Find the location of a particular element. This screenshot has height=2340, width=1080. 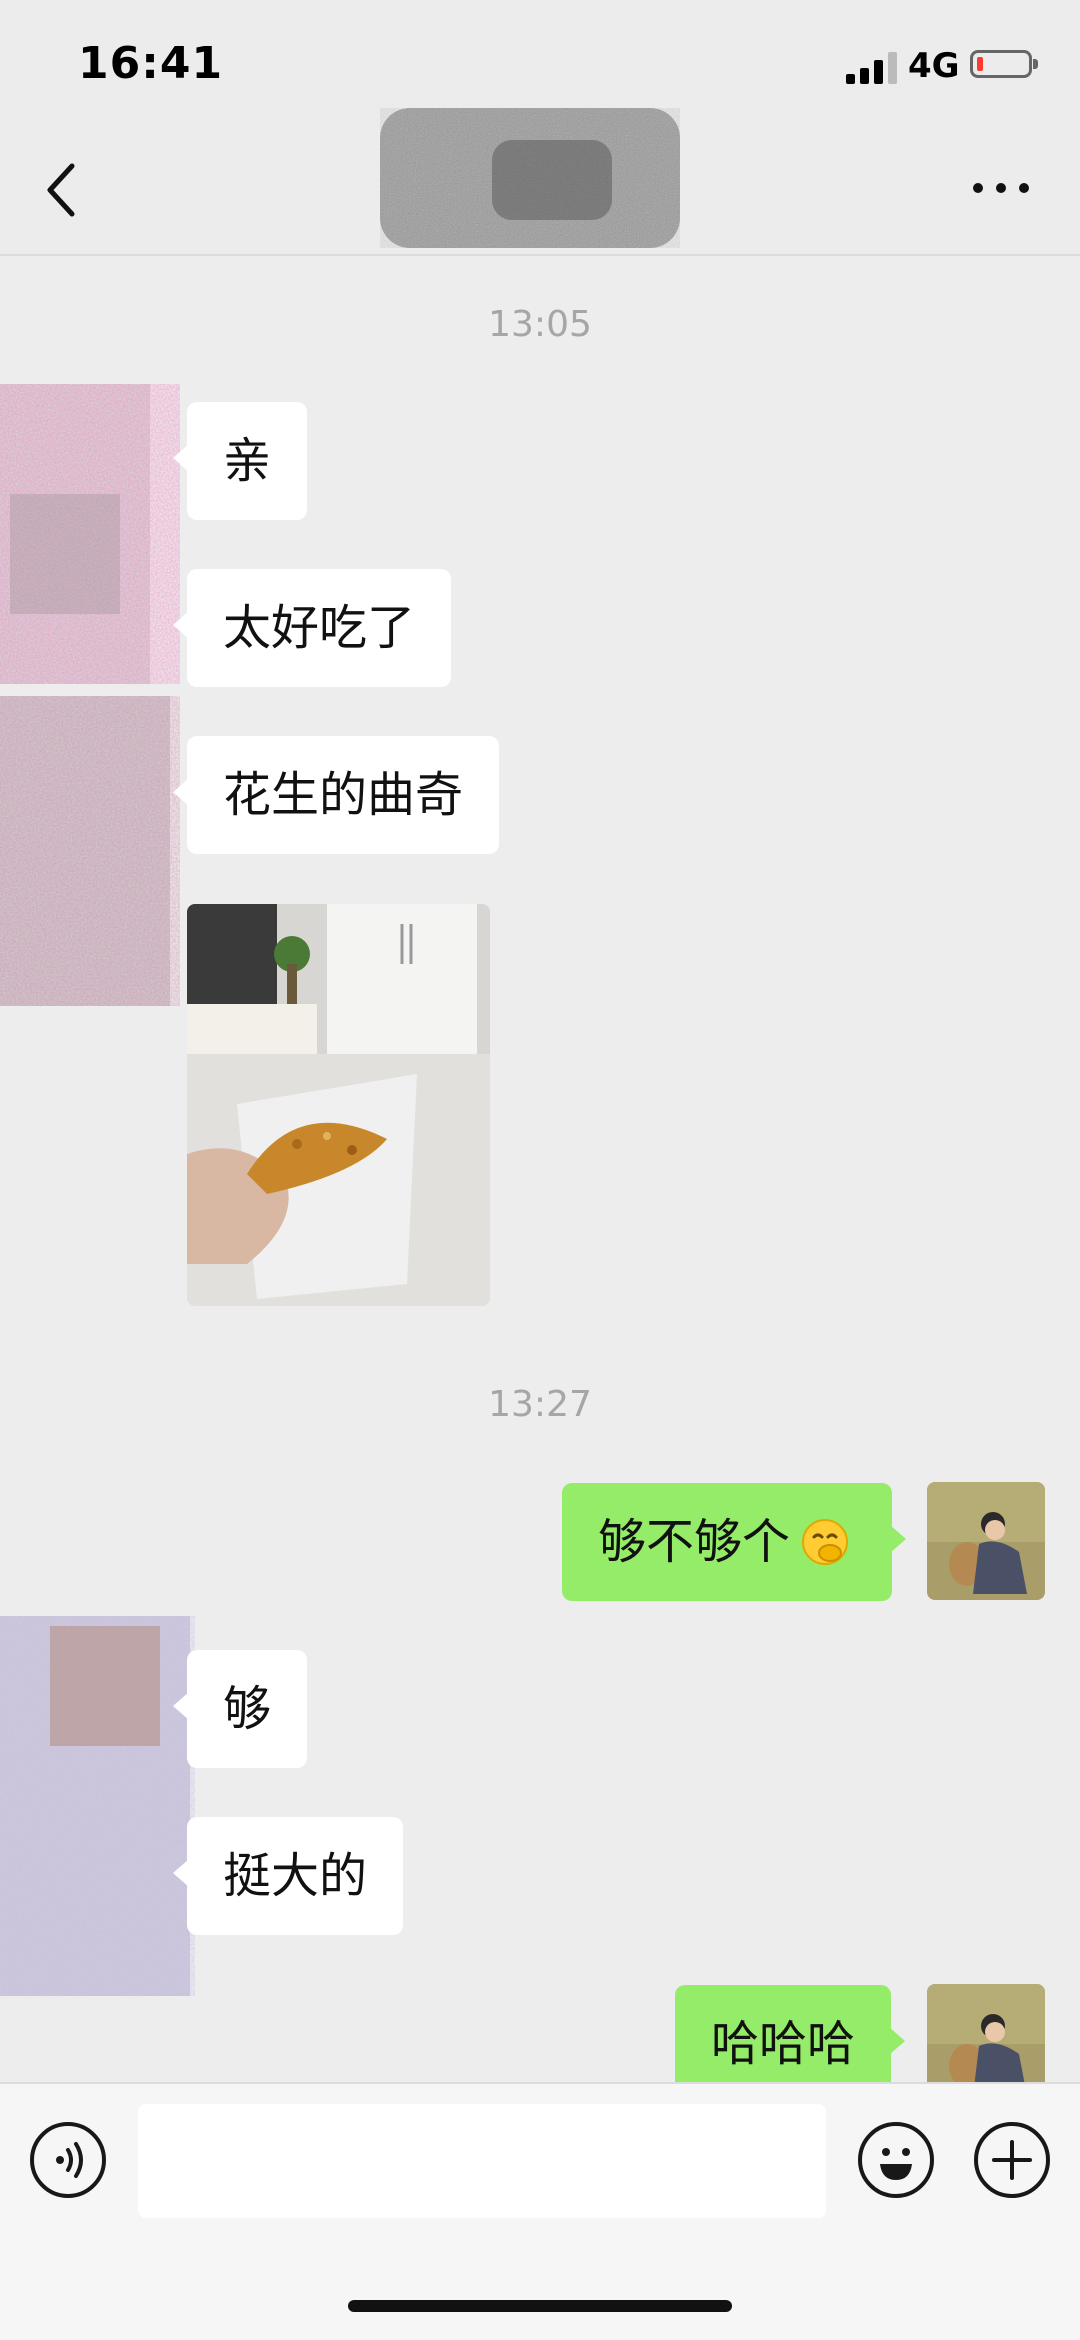

voice-icon is located at coordinates (69, 2160).